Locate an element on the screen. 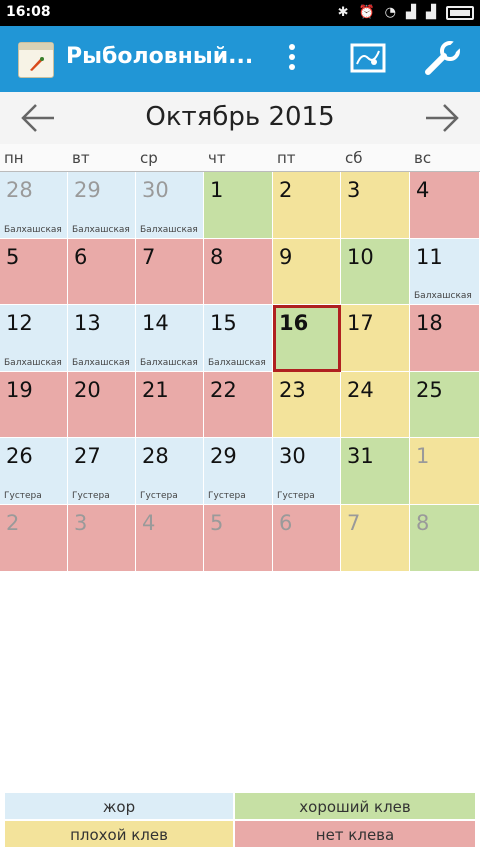 The image size is (480, 854). legend-zhor: жор is located at coordinates (119, 806).